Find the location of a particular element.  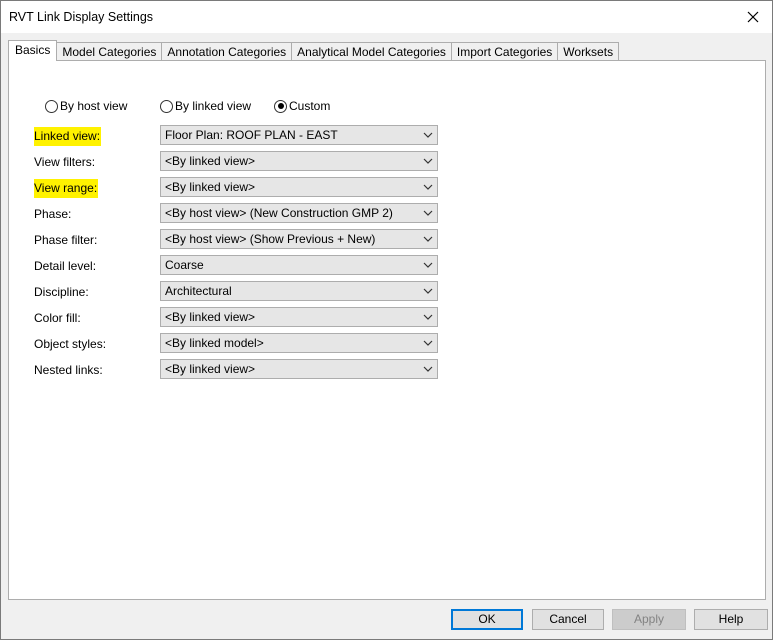

color-fill-dropdown: <By linked view> is located at coordinates (299, 317).